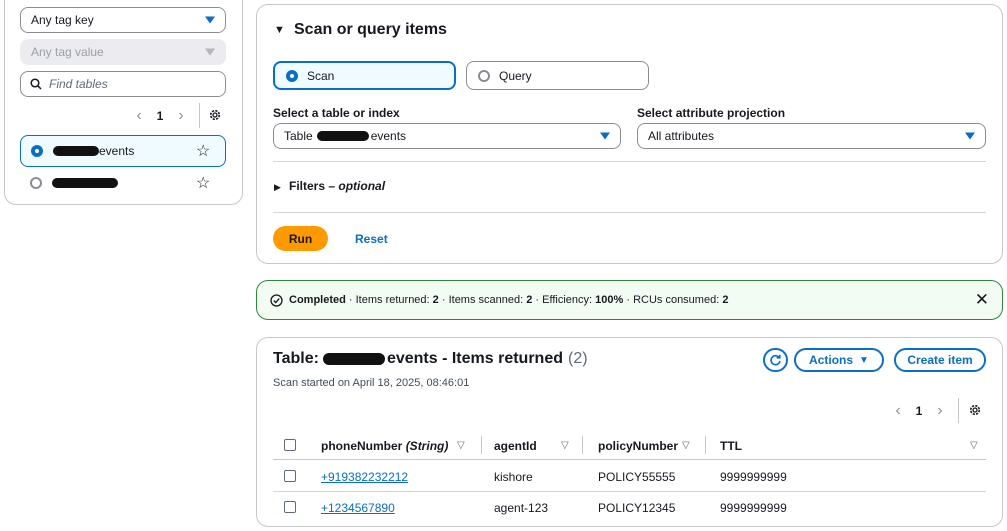  What do you see at coordinates (681, 136) in the screenshot?
I see `projection-value: All attributes` at bounding box center [681, 136].